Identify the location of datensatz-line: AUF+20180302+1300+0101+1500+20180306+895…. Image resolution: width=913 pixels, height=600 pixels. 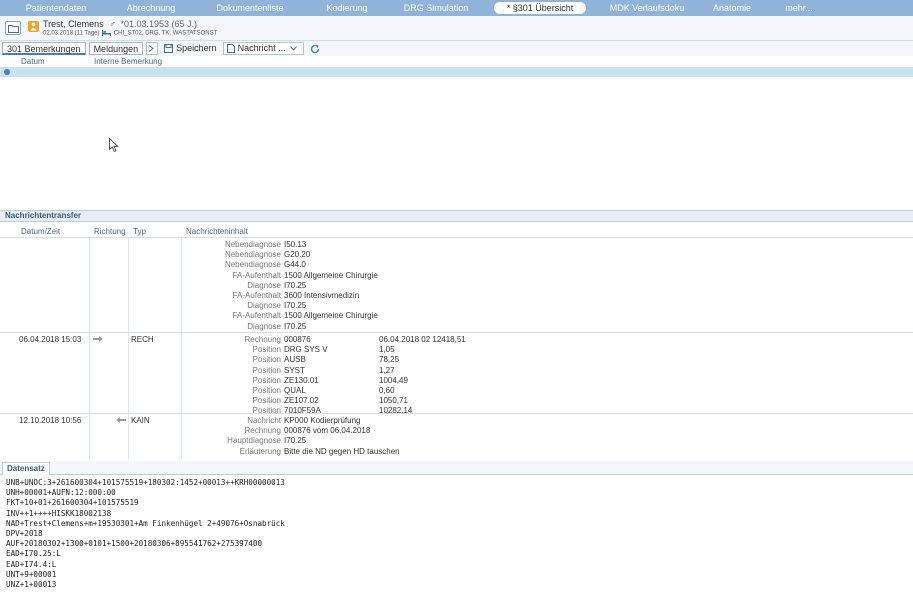
(134, 544).